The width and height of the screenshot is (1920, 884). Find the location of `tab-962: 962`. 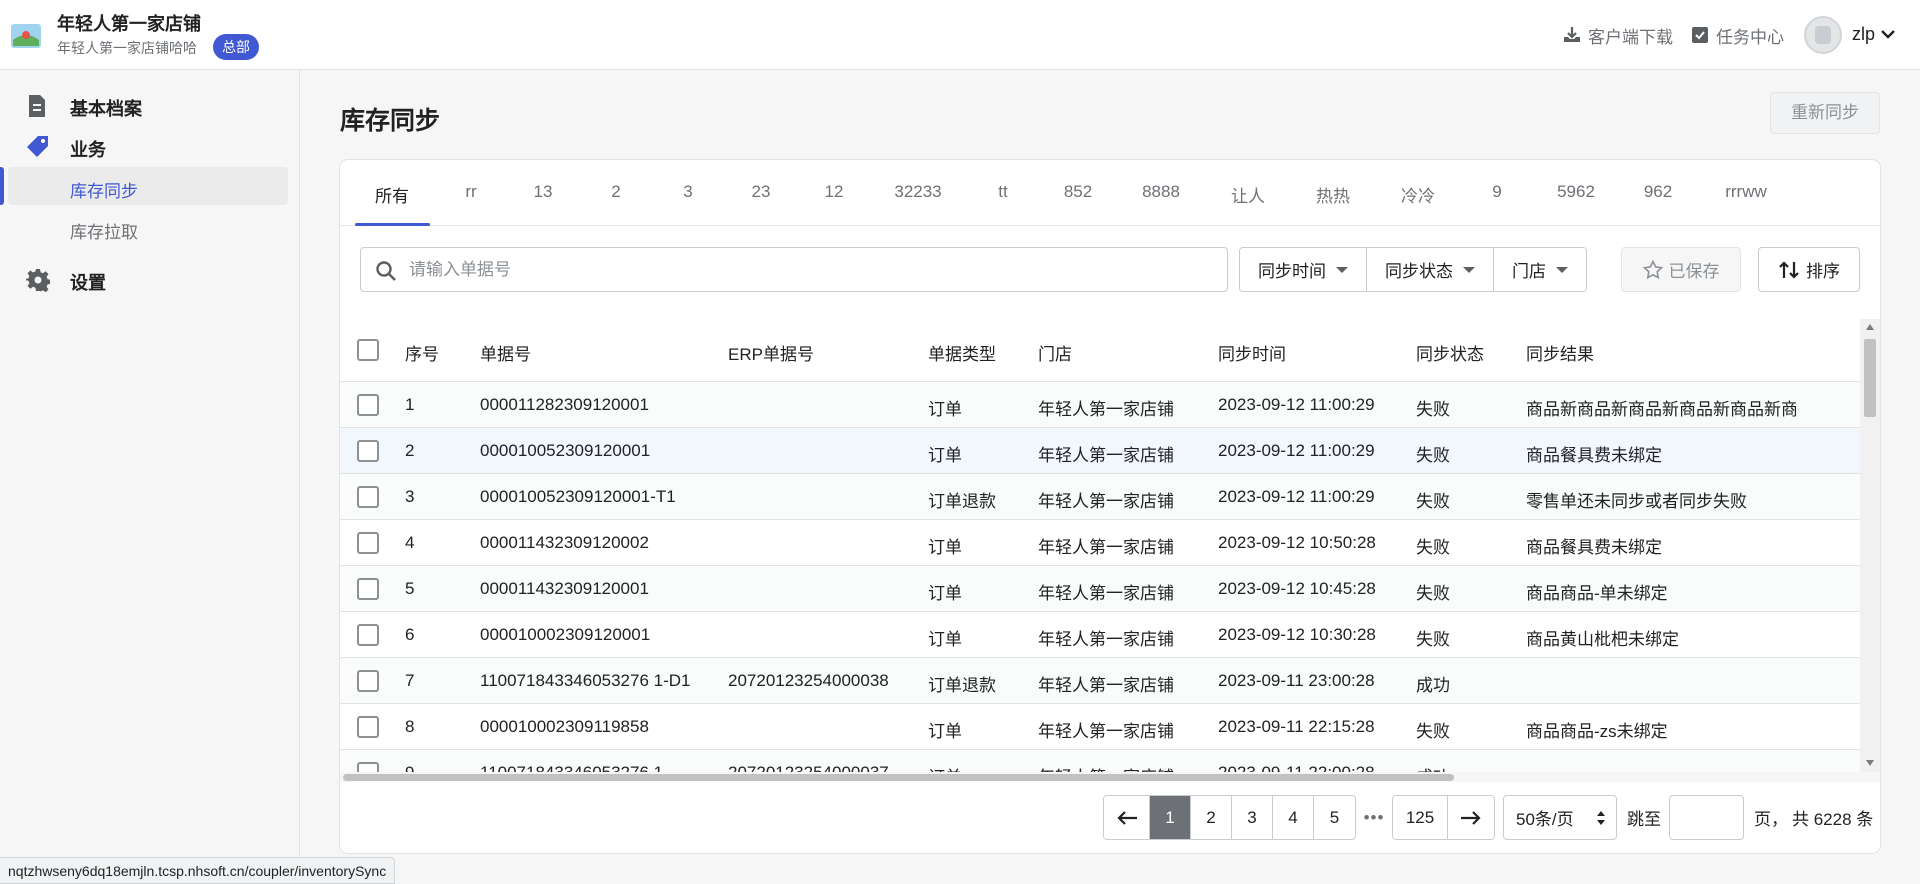

tab-962: 962 is located at coordinates (1658, 192).